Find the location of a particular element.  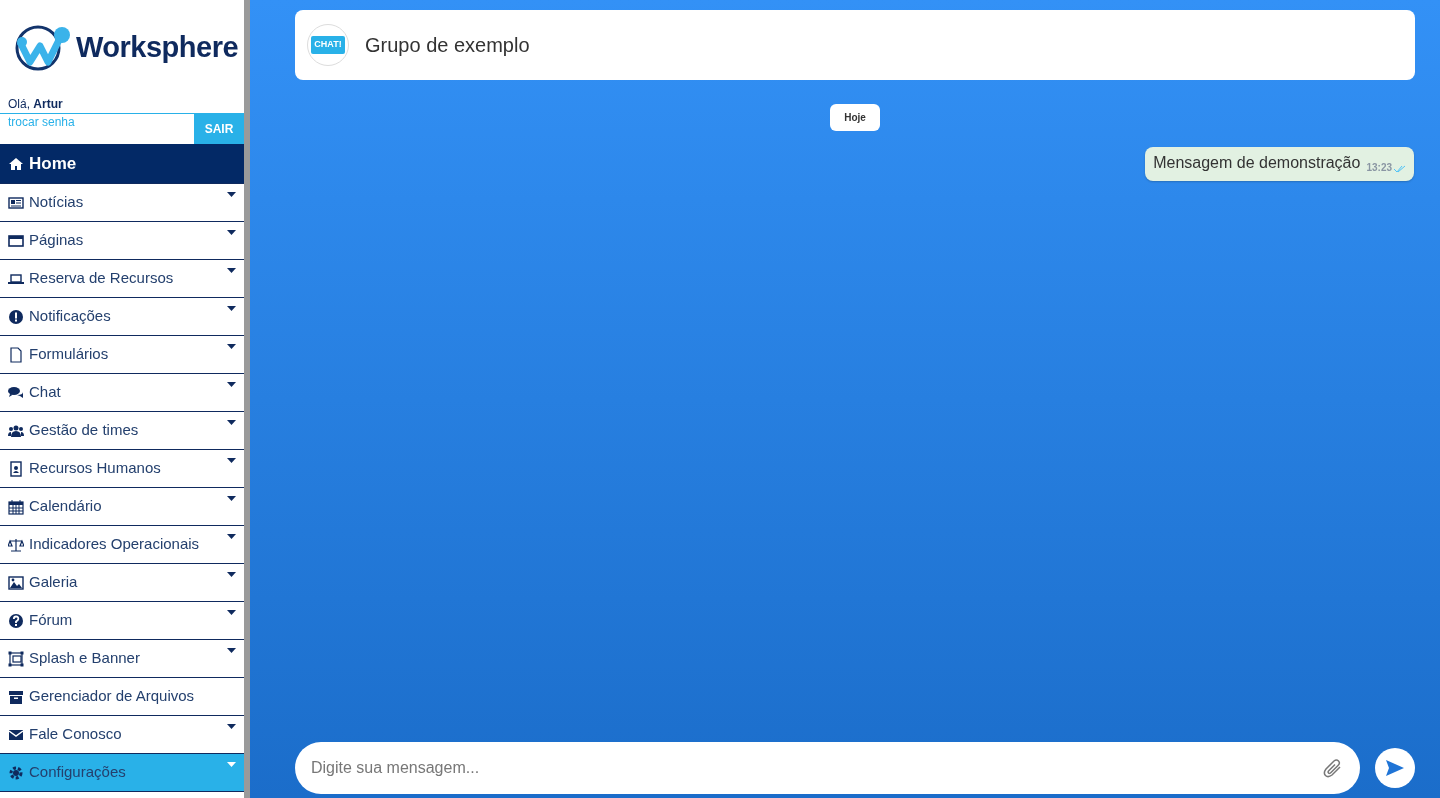

sidebar-item: Gerenciador de Arquivos is located at coordinates (122, 697).